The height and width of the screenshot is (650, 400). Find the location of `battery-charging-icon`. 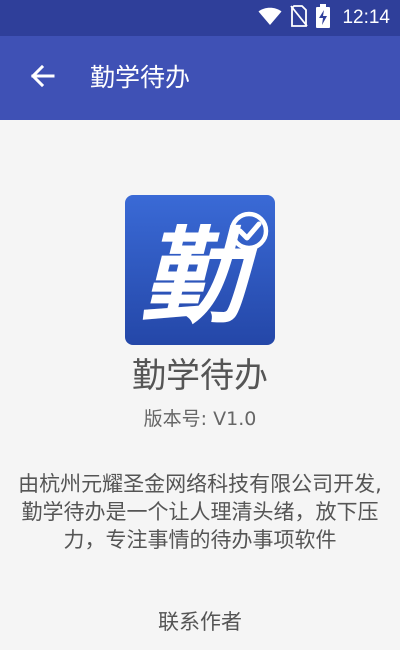

battery-charging-icon is located at coordinates (323, 18).